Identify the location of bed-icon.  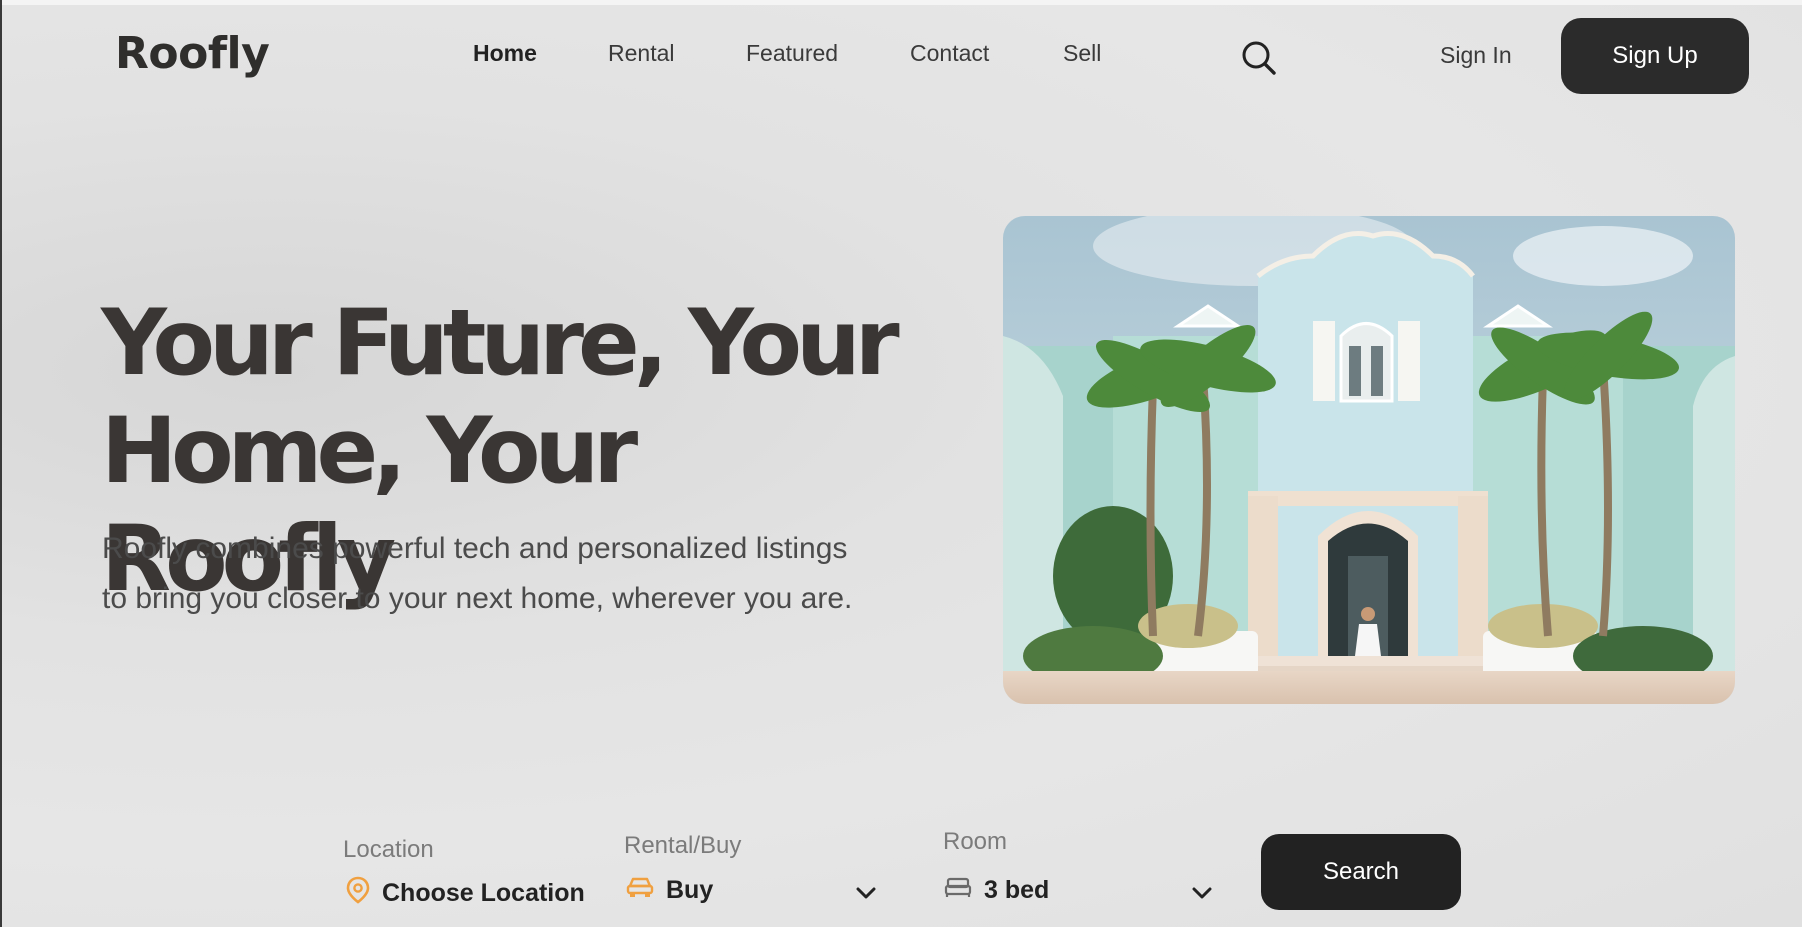
(958, 890).